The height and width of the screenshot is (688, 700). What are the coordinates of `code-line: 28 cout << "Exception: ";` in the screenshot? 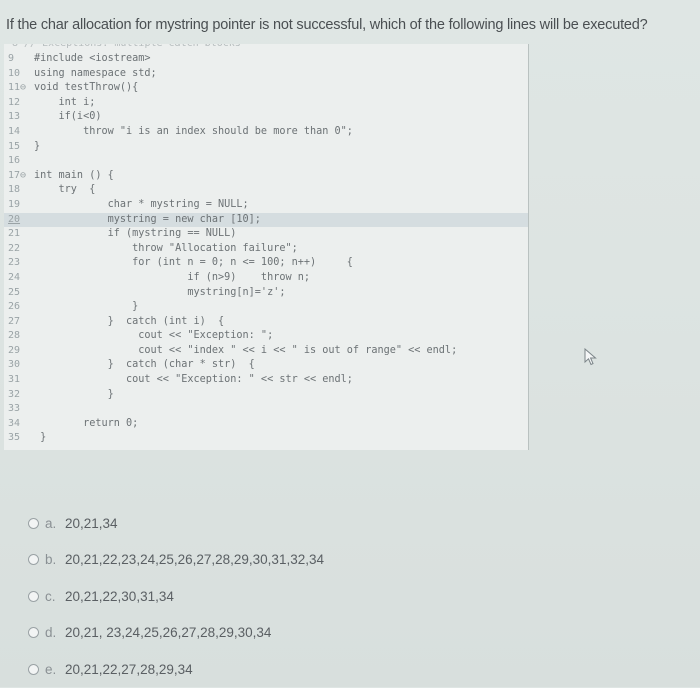 It's located at (266, 336).